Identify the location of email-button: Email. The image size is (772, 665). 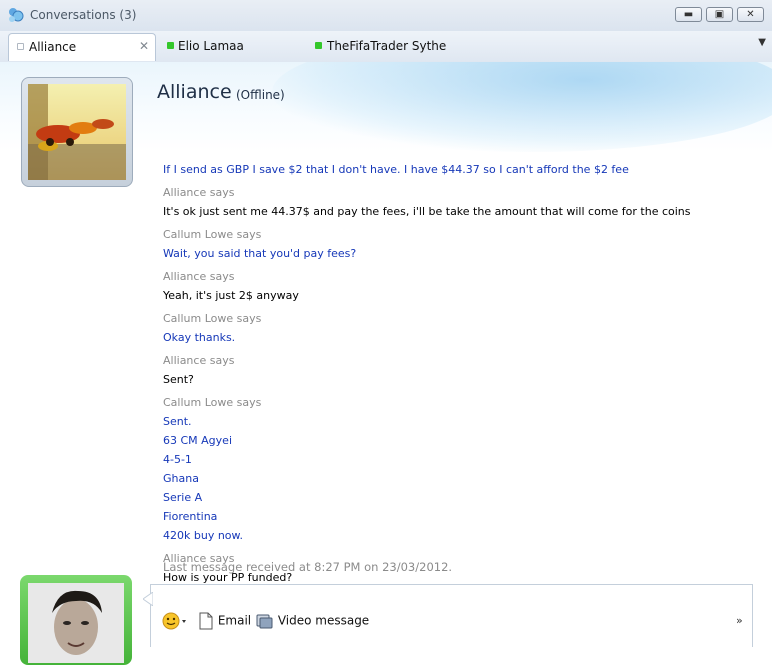
(224, 621).